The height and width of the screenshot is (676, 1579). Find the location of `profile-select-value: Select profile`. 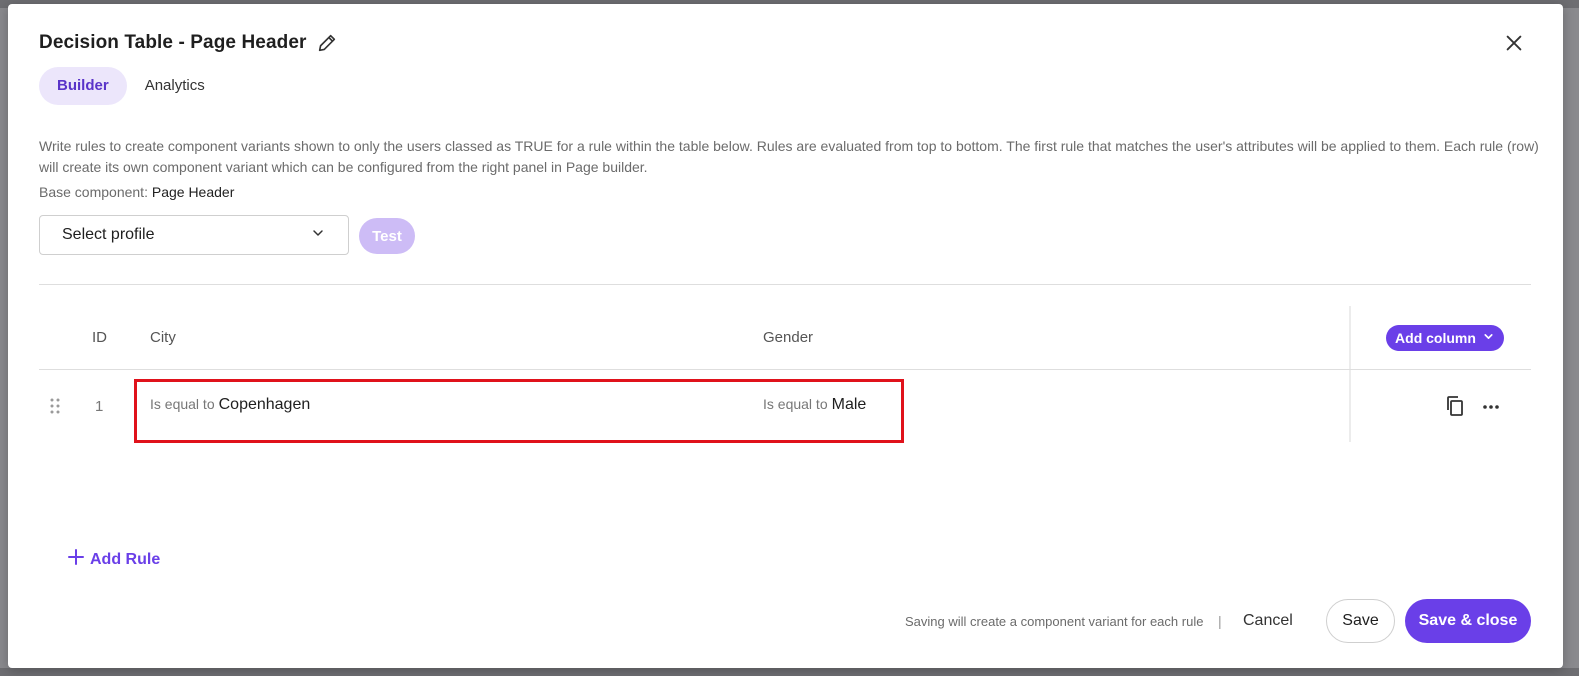

profile-select-value: Select profile is located at coordinates (108, 234).